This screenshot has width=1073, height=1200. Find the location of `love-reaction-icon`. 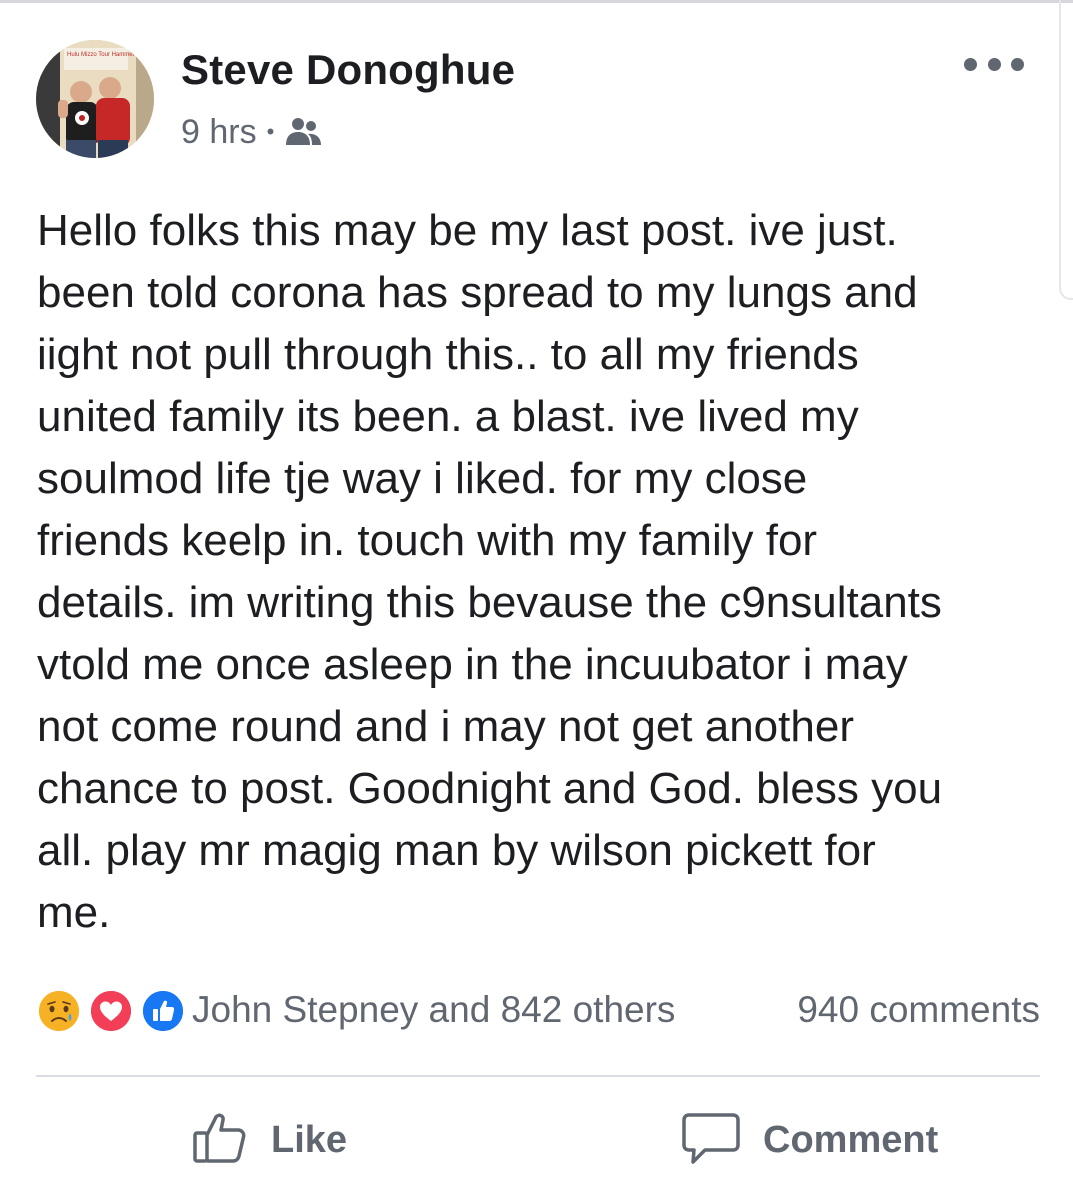

love-reaction-icon is located at coordinates (111, 1011).